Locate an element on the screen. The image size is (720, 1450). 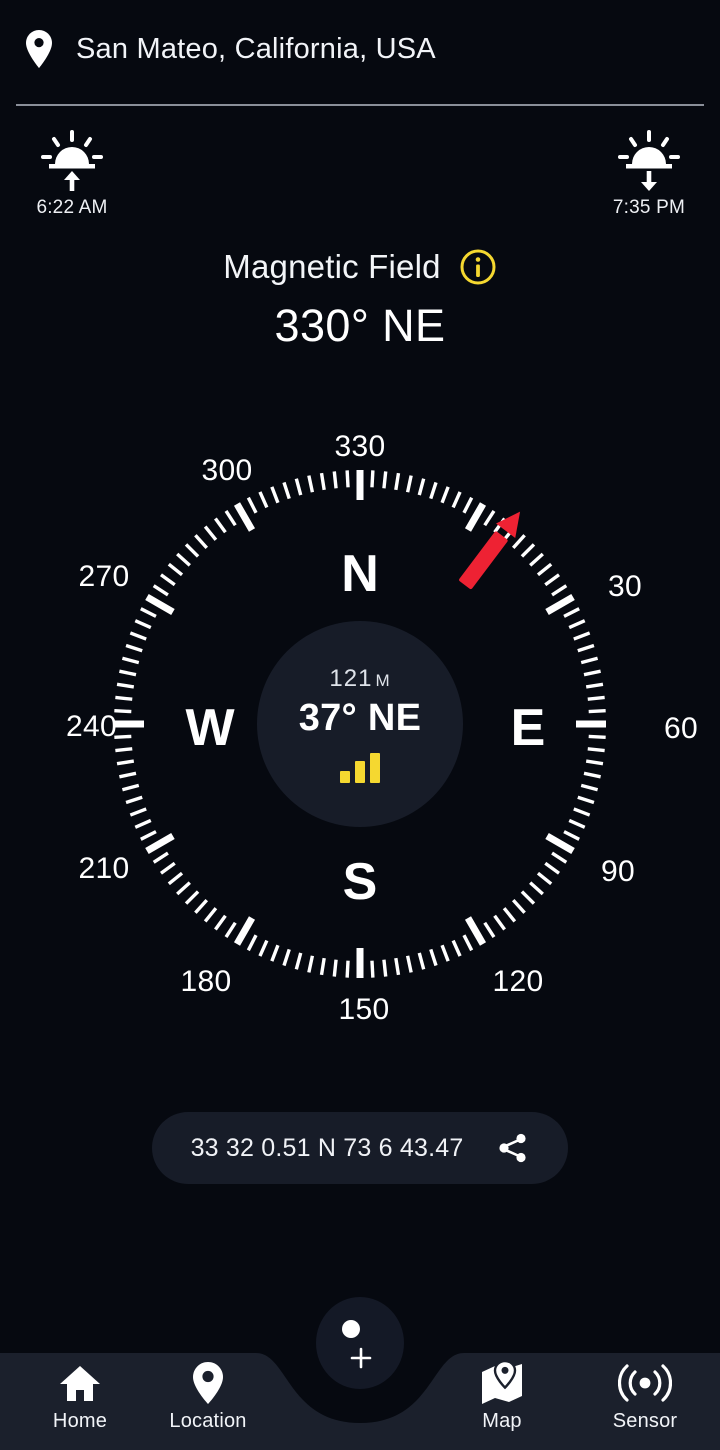
nav-item-sensor: Sensor is located at coordinates (645, 1397).